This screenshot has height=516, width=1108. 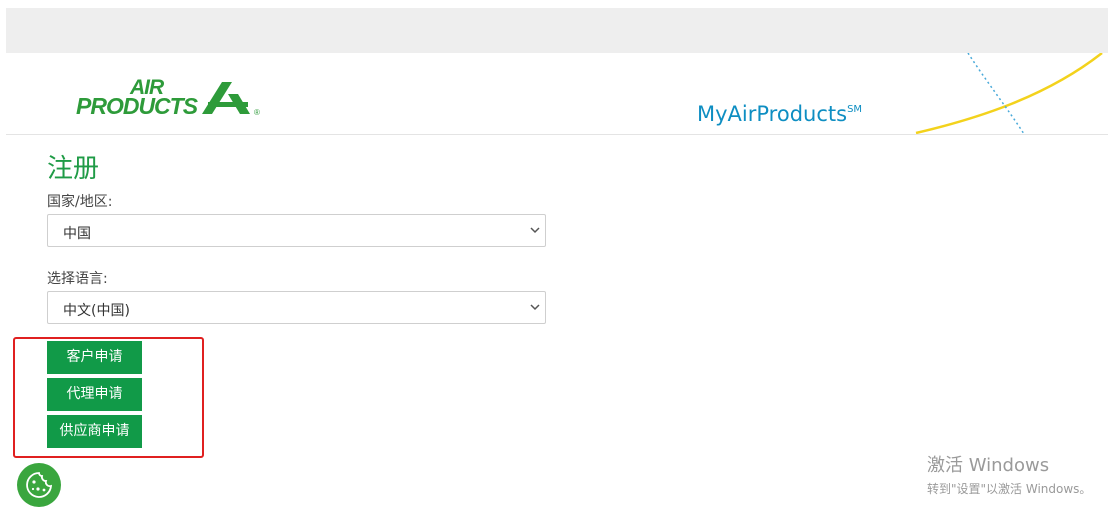 What do you see at coordinates (1009, 489) in the screenshot?
I see `watermark-subtitle: 转到"设置"以激活 Windows。` at bounding box center [1009, 489].